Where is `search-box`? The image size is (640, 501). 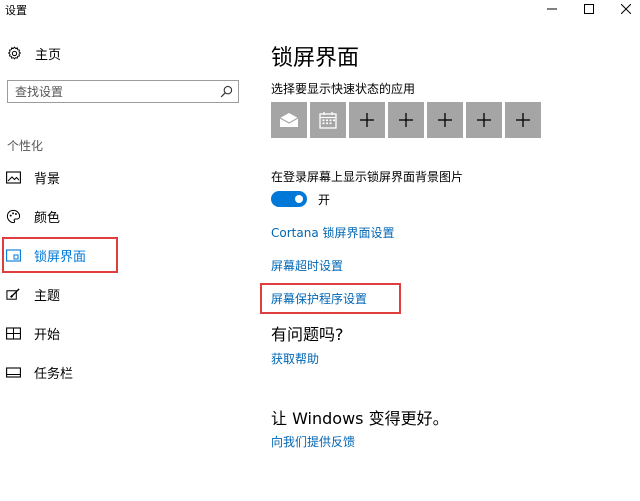
search-box is located at coordinates (123, 91).